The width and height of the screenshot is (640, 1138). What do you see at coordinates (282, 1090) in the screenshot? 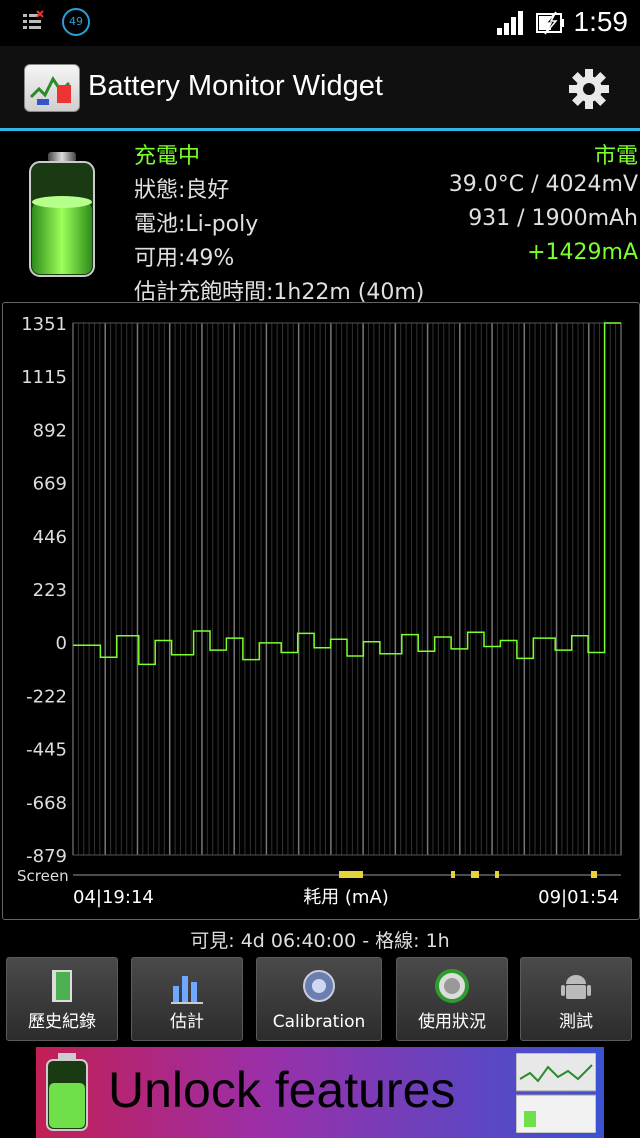
I see `banner-text: Unlock features` at bounding box center [282, 1090].